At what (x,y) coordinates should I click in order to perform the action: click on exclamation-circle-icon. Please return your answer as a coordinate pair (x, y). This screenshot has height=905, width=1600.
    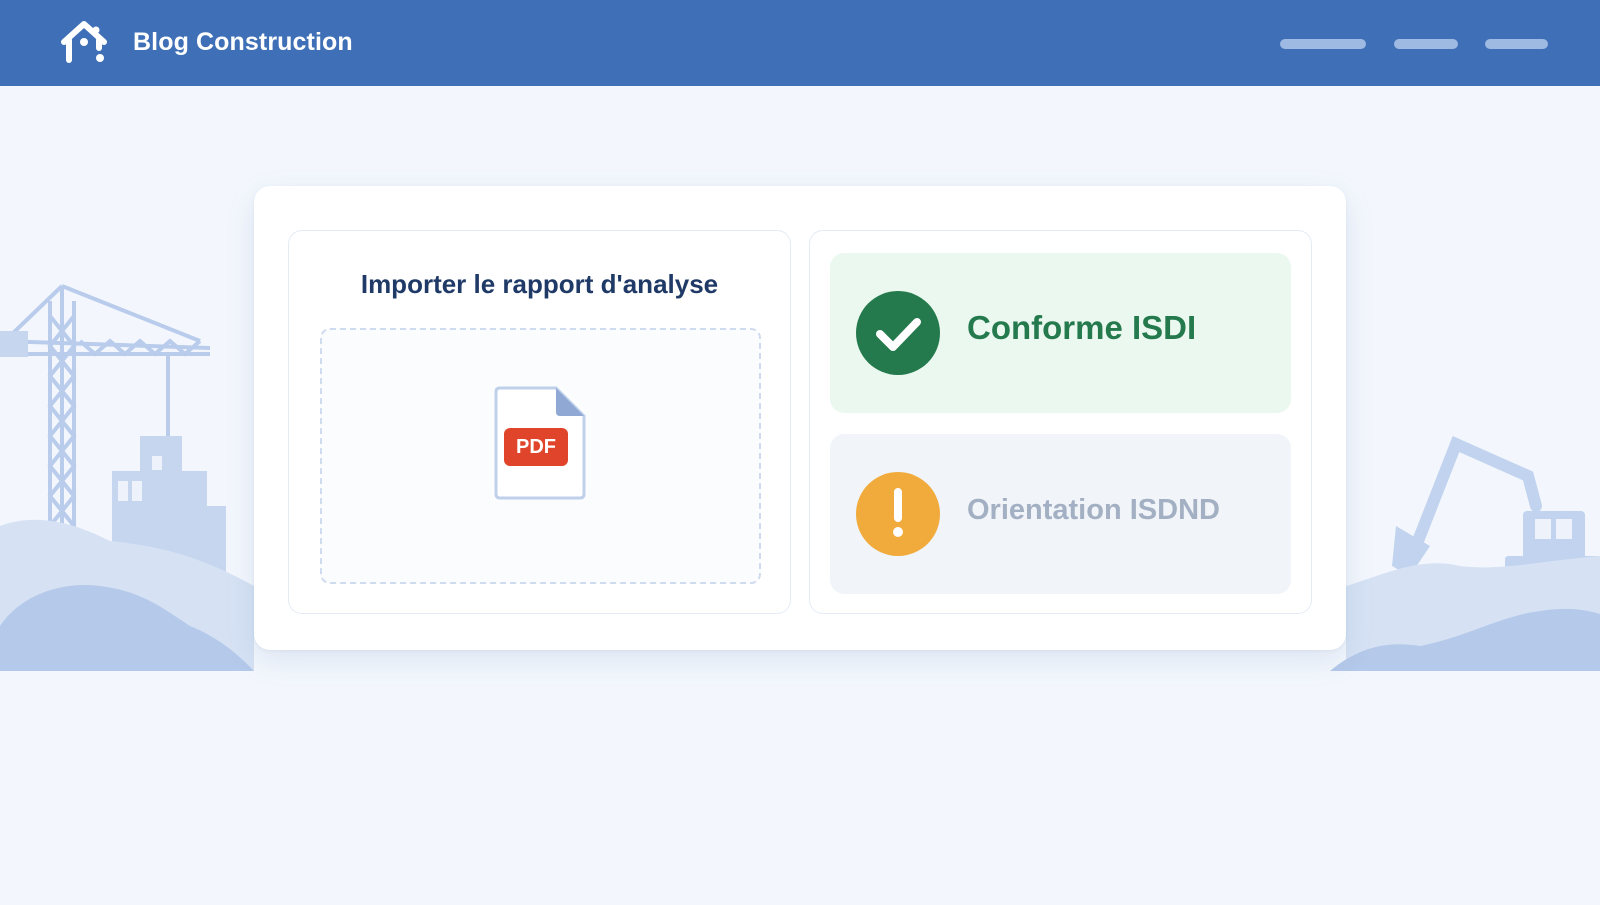
    Looking at the image, I should click on (898, 514).